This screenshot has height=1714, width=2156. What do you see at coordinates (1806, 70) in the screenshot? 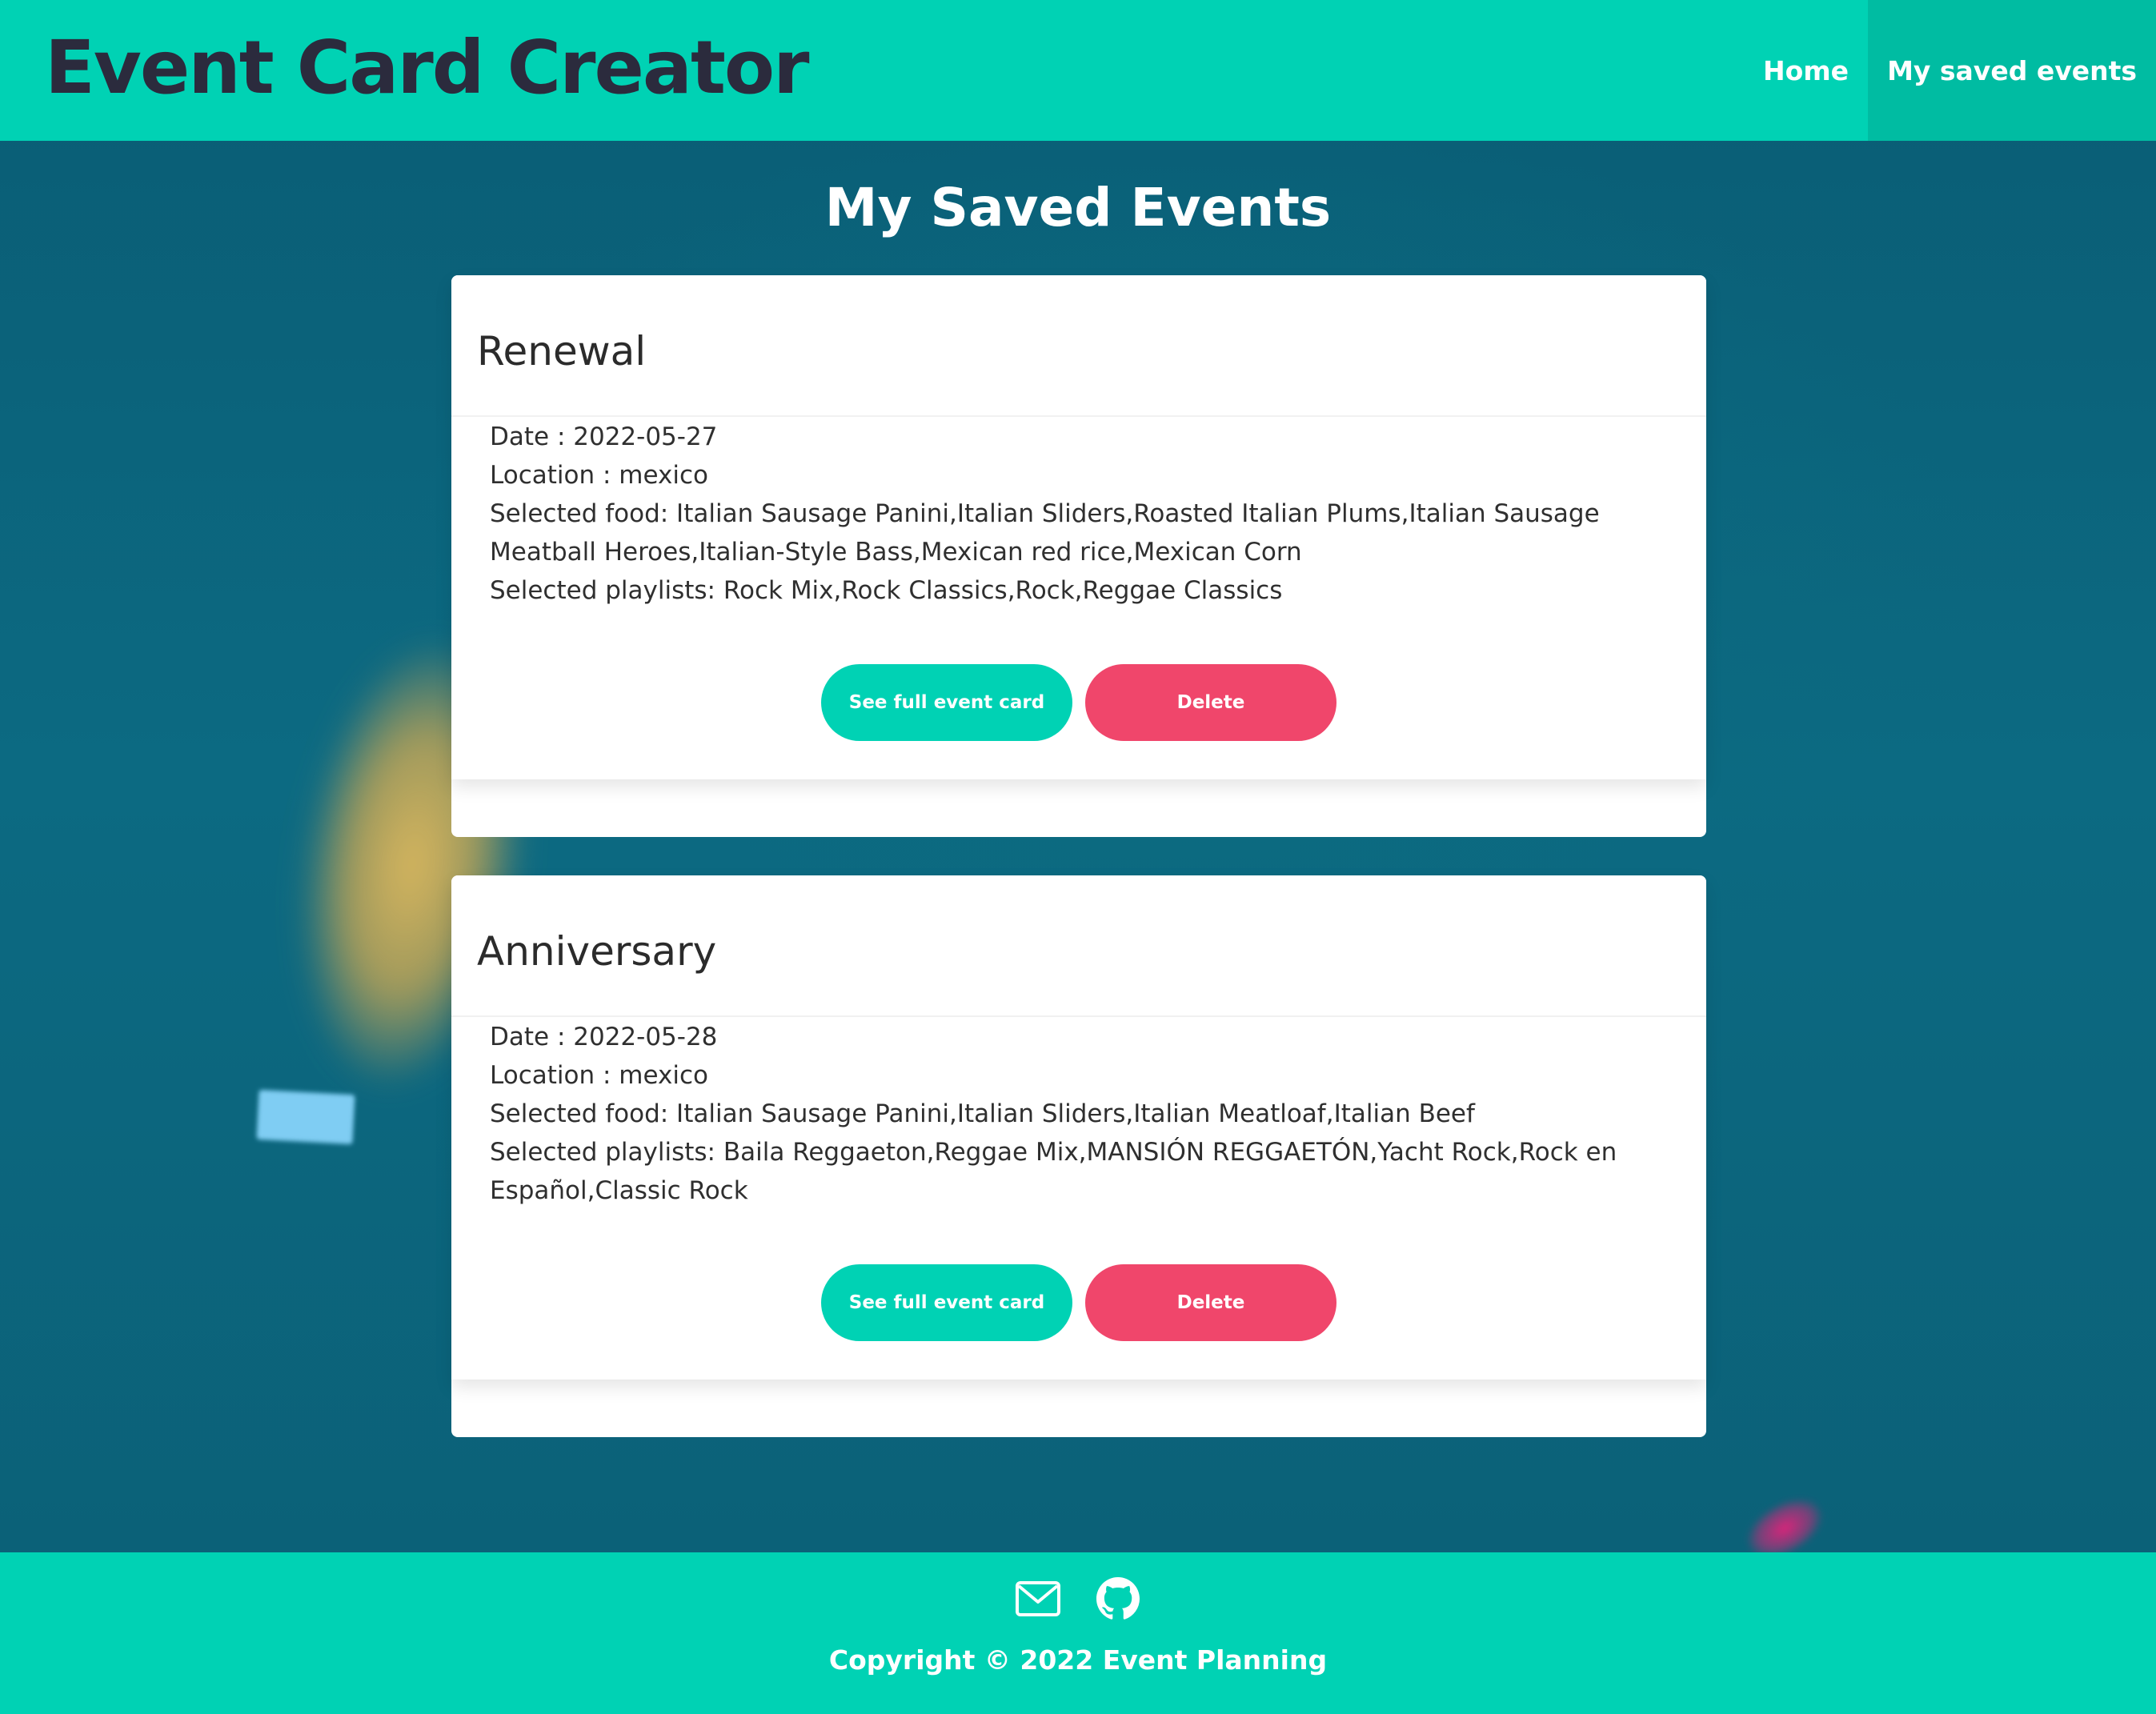
I see `nav-home-link: Home` at bounding box center [1806, 70].